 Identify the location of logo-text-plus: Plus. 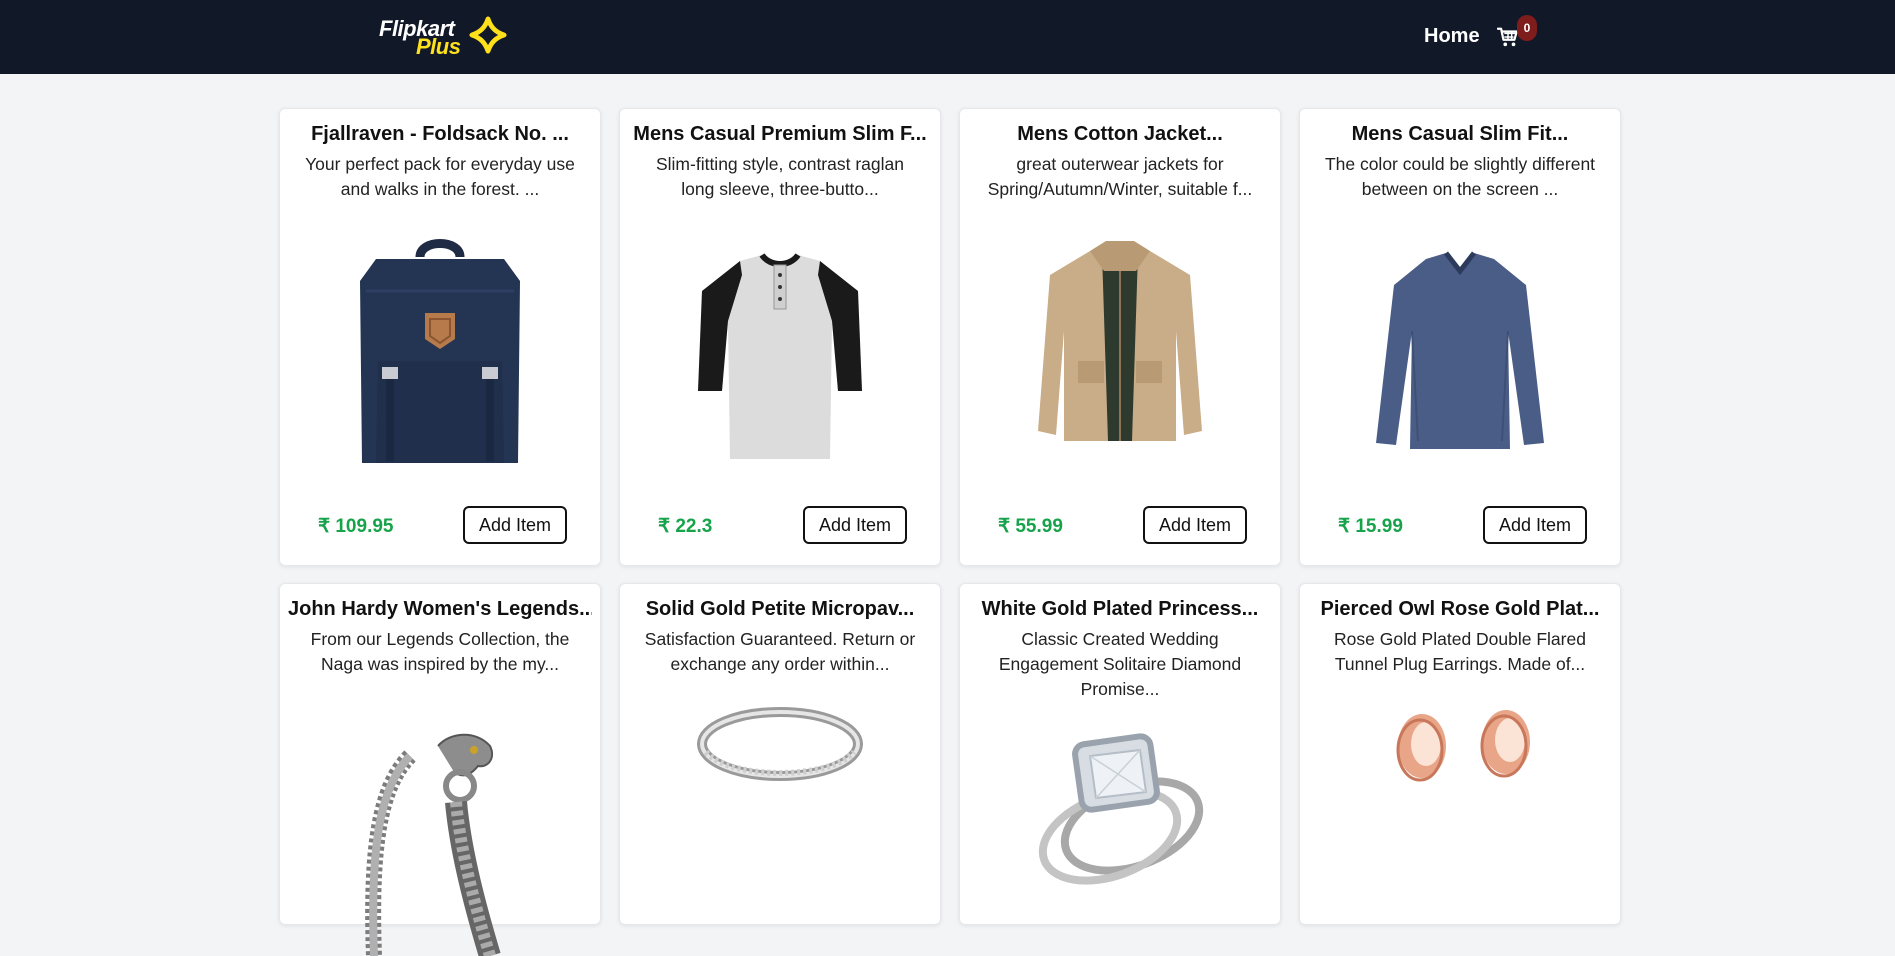
(438, 46).